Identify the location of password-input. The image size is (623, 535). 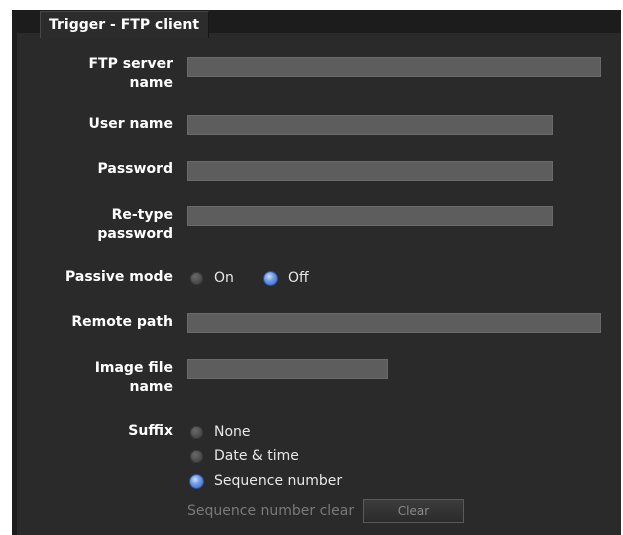
(370, 171).